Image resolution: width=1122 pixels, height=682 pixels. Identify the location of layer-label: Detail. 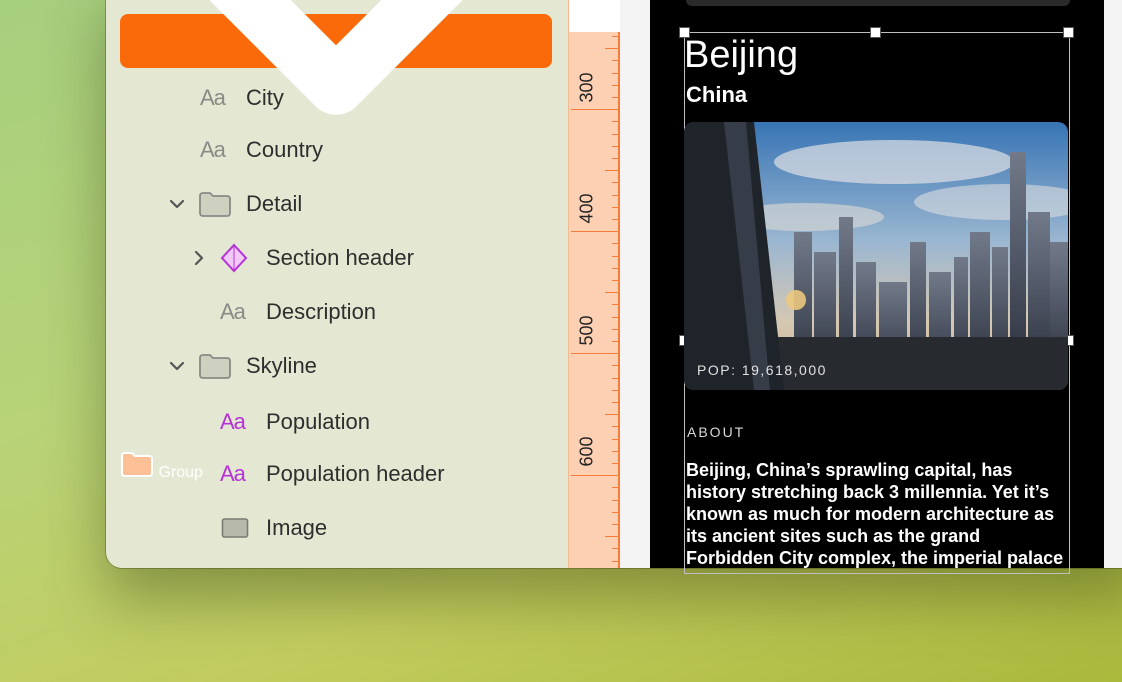
(274, 203).